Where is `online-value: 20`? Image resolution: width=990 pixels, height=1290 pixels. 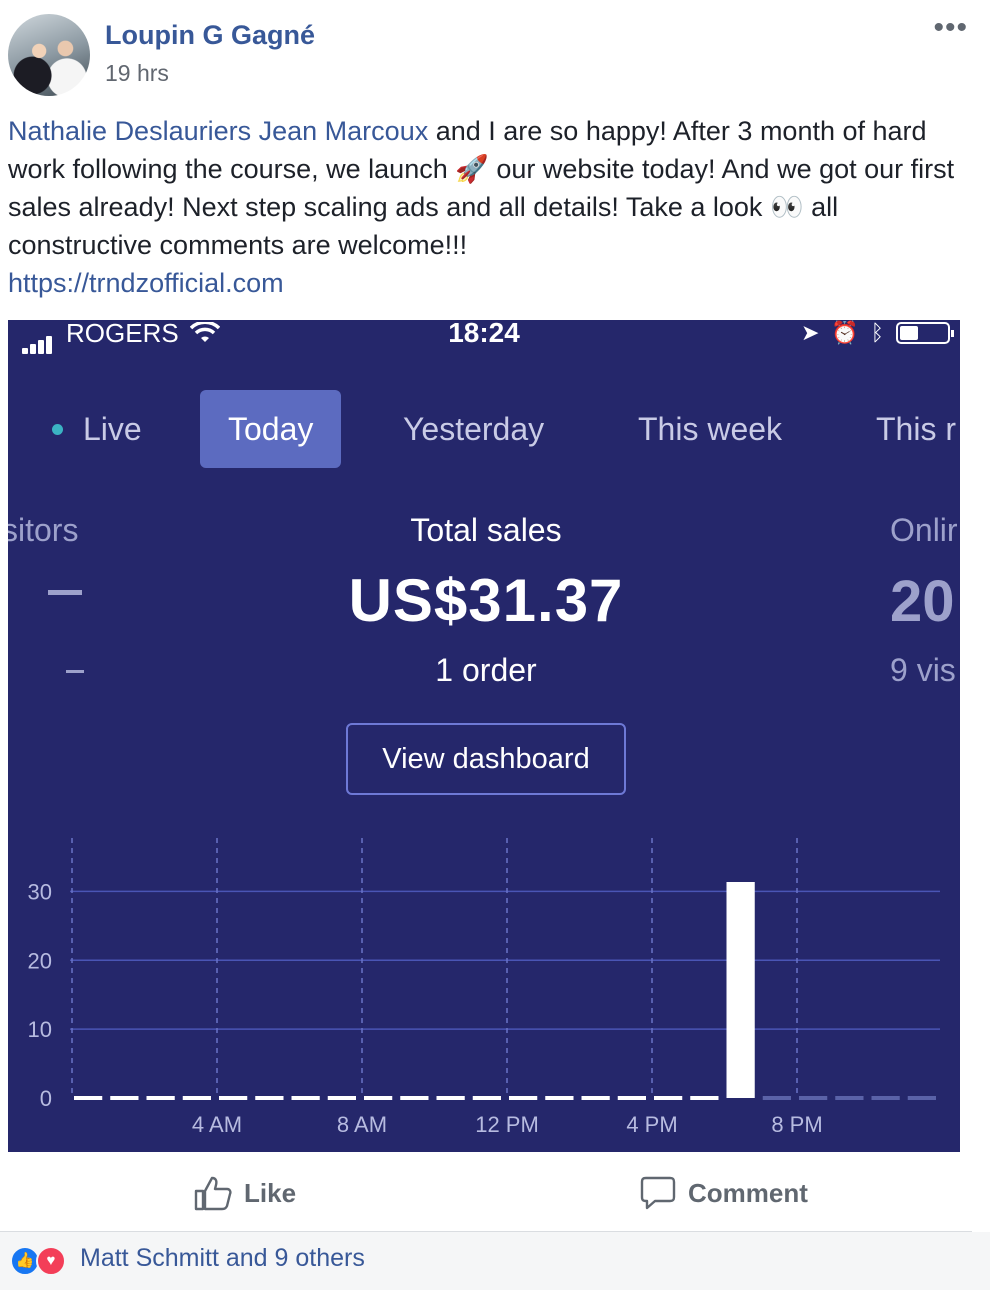
online-value: 20 is located at coordinates (922, 601).